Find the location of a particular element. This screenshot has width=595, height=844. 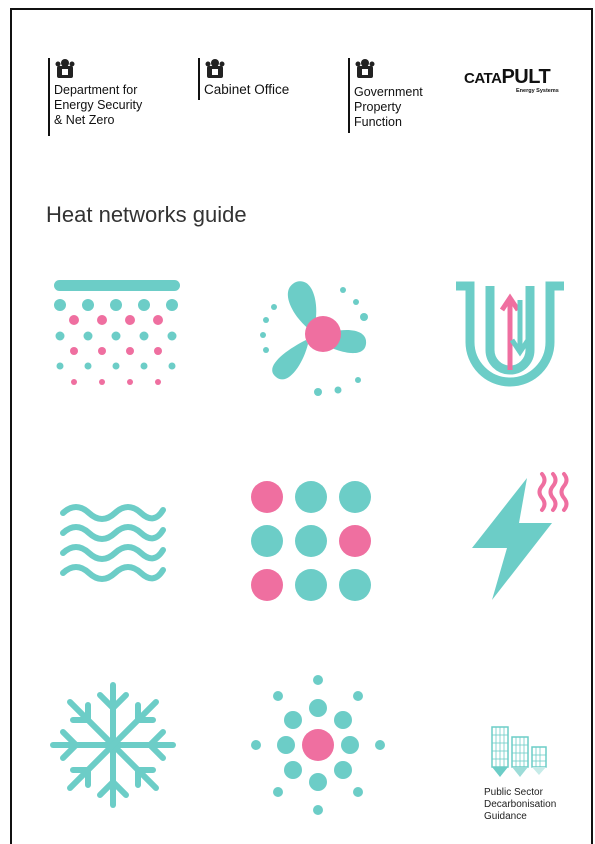

snowflake-icon is located at coordinates (113, 745).